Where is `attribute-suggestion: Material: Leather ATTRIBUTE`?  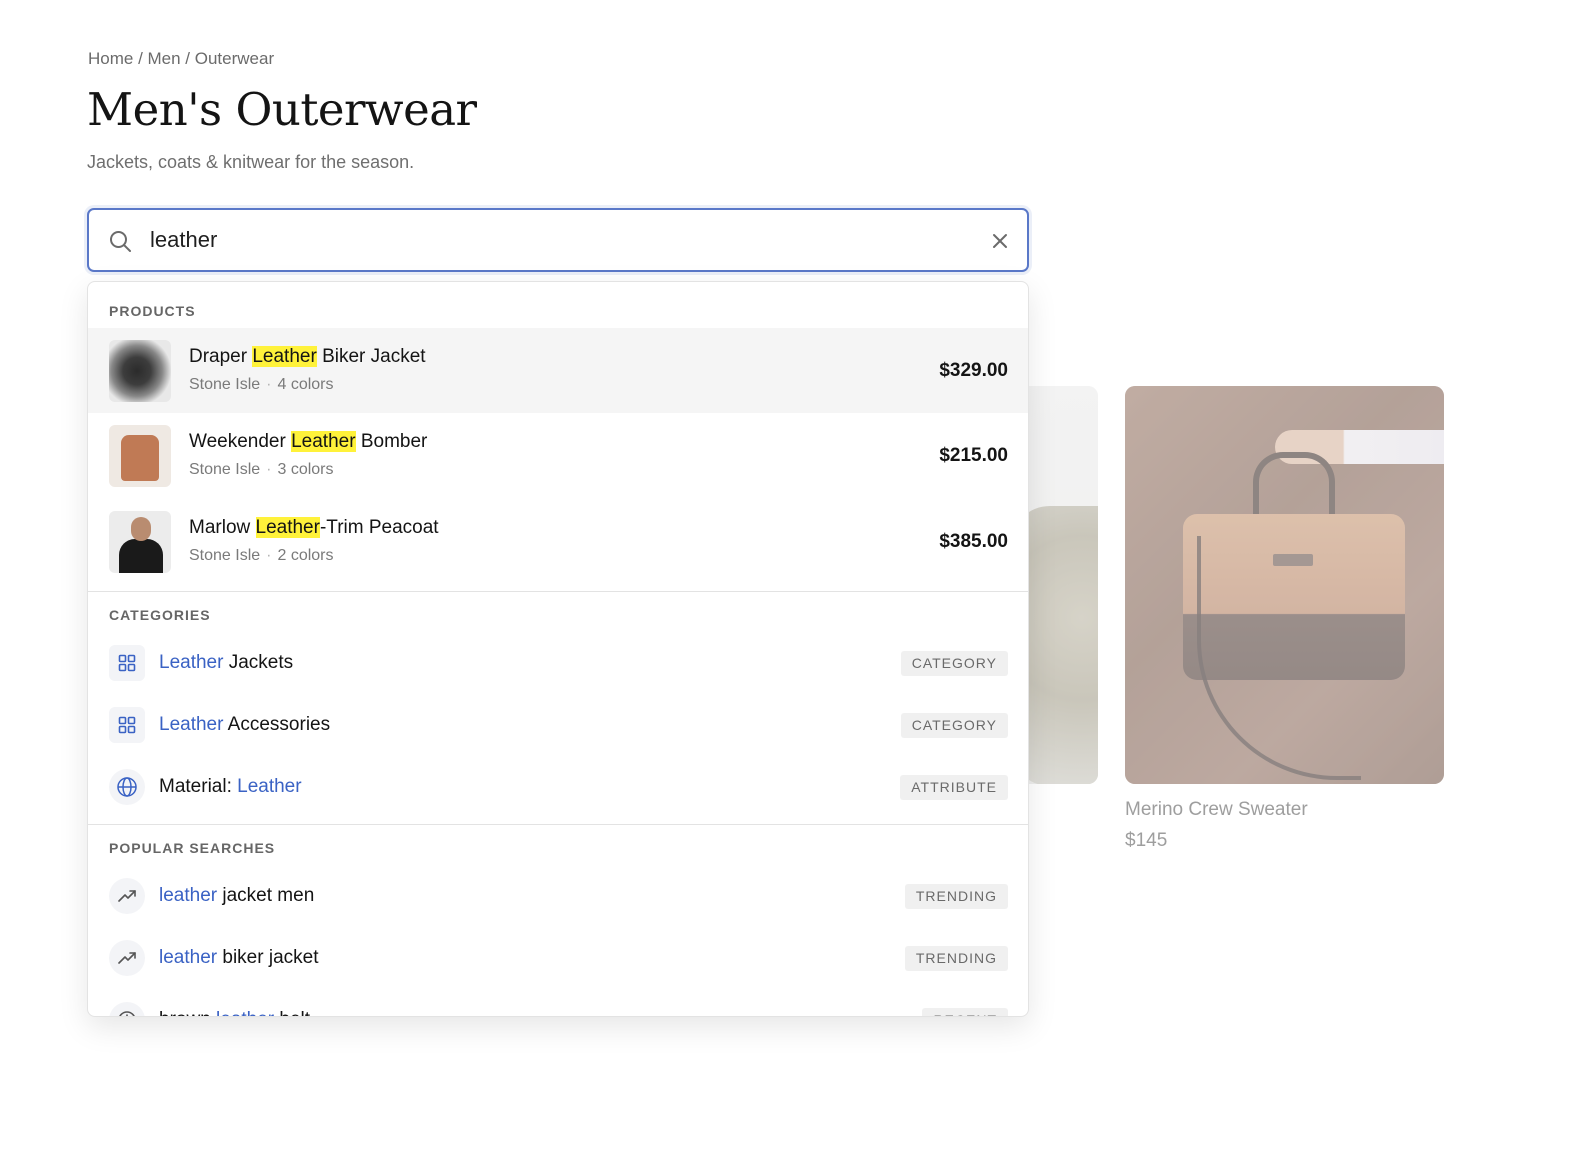
attribute-suggestion: Material: Leather ATTRIBUTE is located at coordinates (558, 787).